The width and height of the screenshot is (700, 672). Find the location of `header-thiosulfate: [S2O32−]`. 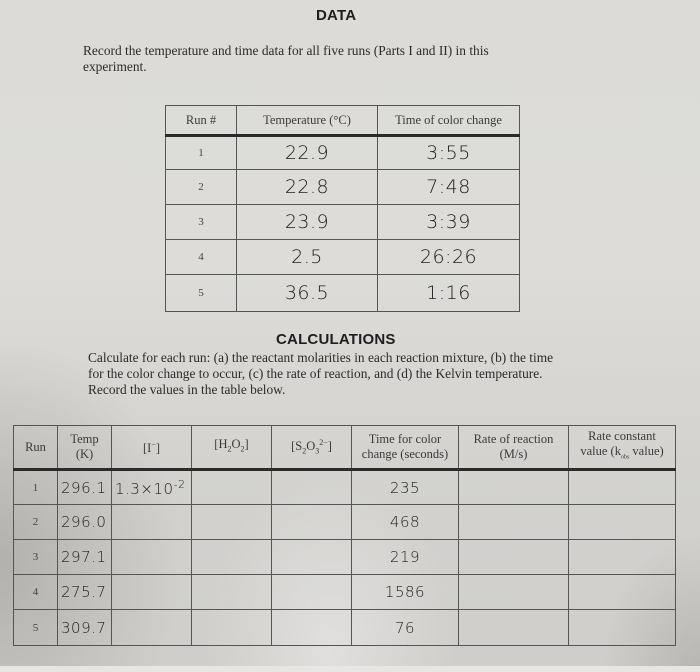

header-thiosulfate: [S2O32−] is located at coordinates (311, 448).